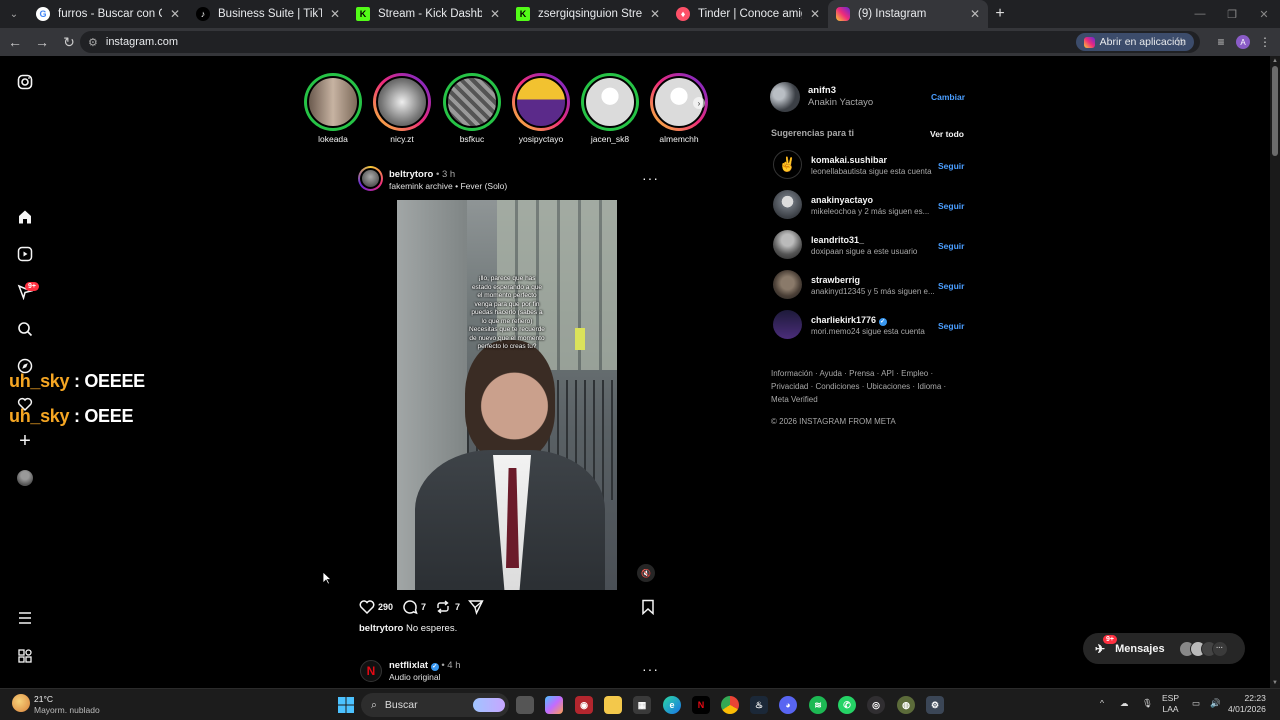 The width and height of the screenshot is (1280, 720). I want to click on current-username: anifn3, so click(822, 90).